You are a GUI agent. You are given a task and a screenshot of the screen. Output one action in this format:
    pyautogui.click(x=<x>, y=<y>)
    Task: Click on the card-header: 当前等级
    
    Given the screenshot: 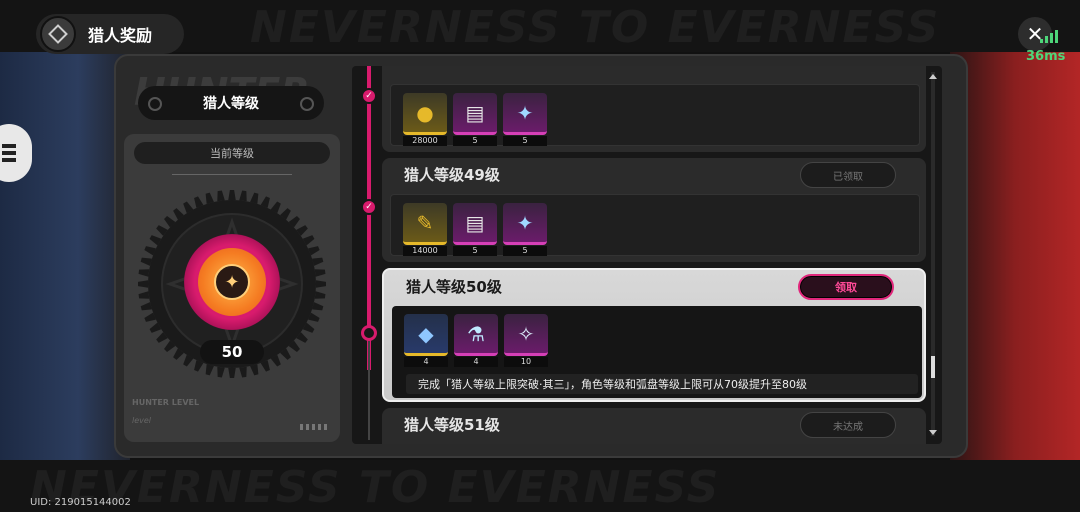 What is the action you would take?
    pyautogui.click(x=232, y=153)
    